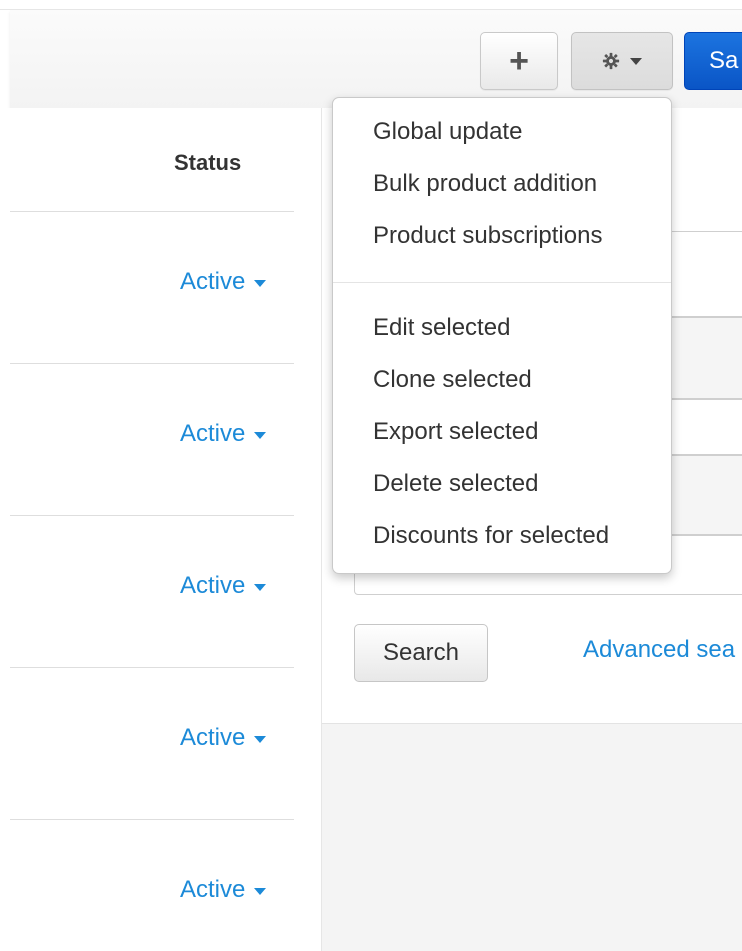 Image resolution: width=742 pixels, height=951 pixels. Describe the element at coordinates (455, 484) in the screenshot. I see `menu-item-delete-selected: Delete selected` at that location.